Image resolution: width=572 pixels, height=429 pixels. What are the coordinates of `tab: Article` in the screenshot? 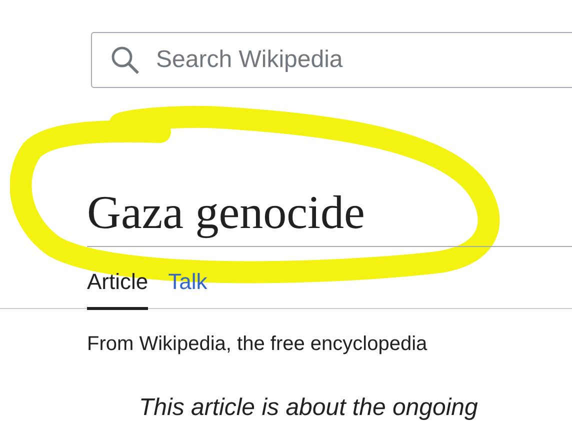 It's located at (117, 289).